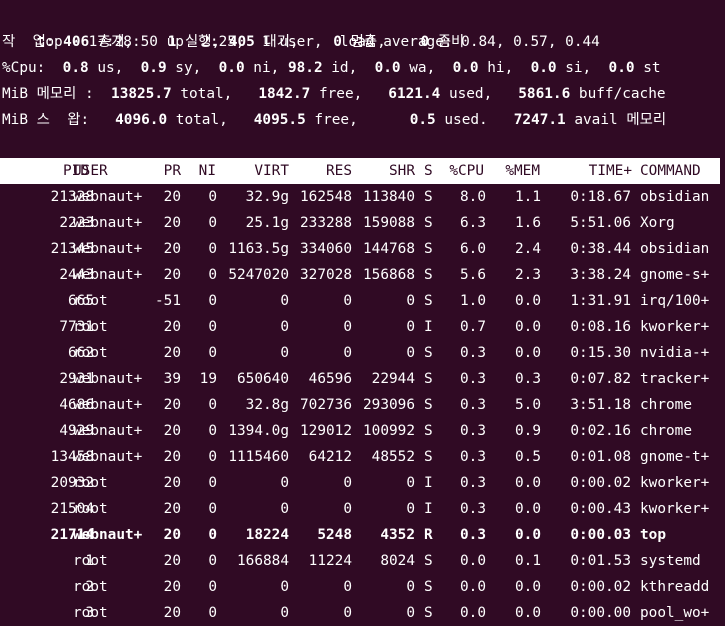  What do you see at coordinates (544, 94) in the screenshot?
I see `mem-buff-cache: 5861.6` at bounding box center [544, 94].